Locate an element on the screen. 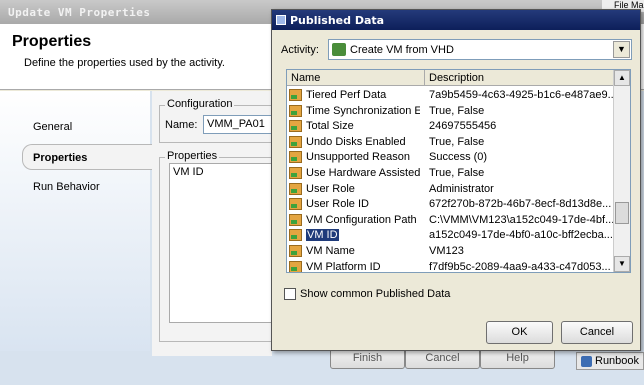  activity-icon is located at coordinates (339, 49).